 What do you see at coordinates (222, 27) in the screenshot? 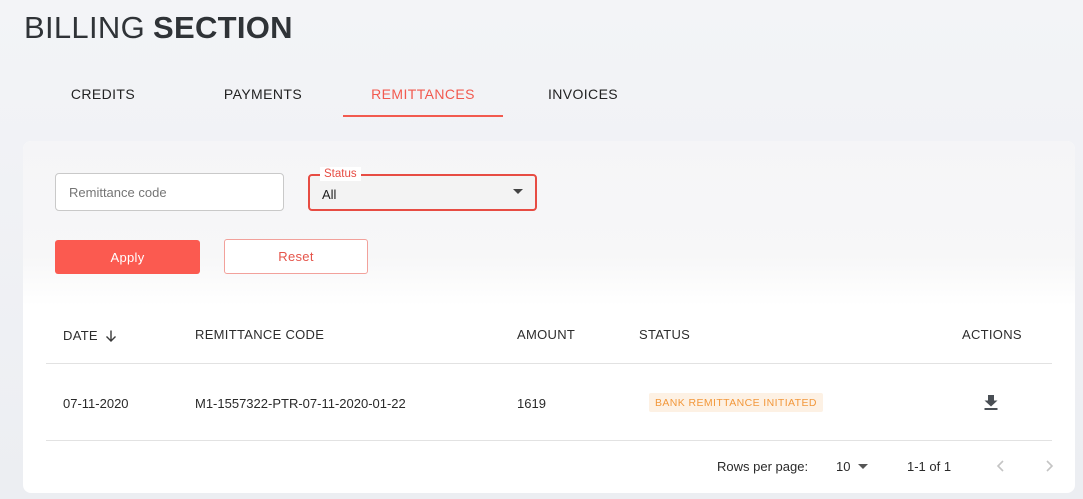
I see `page-title-bold: SECTION` at bounding box center [222, 27].